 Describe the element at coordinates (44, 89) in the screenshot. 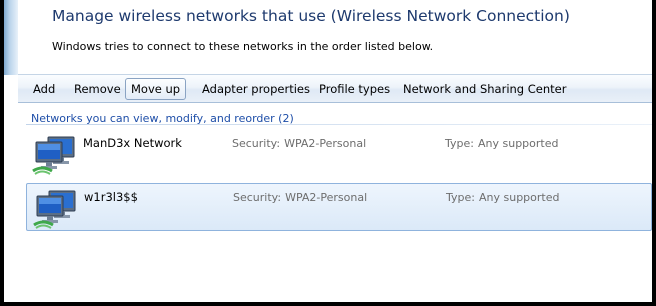

I see `add-button: Add` at that location.